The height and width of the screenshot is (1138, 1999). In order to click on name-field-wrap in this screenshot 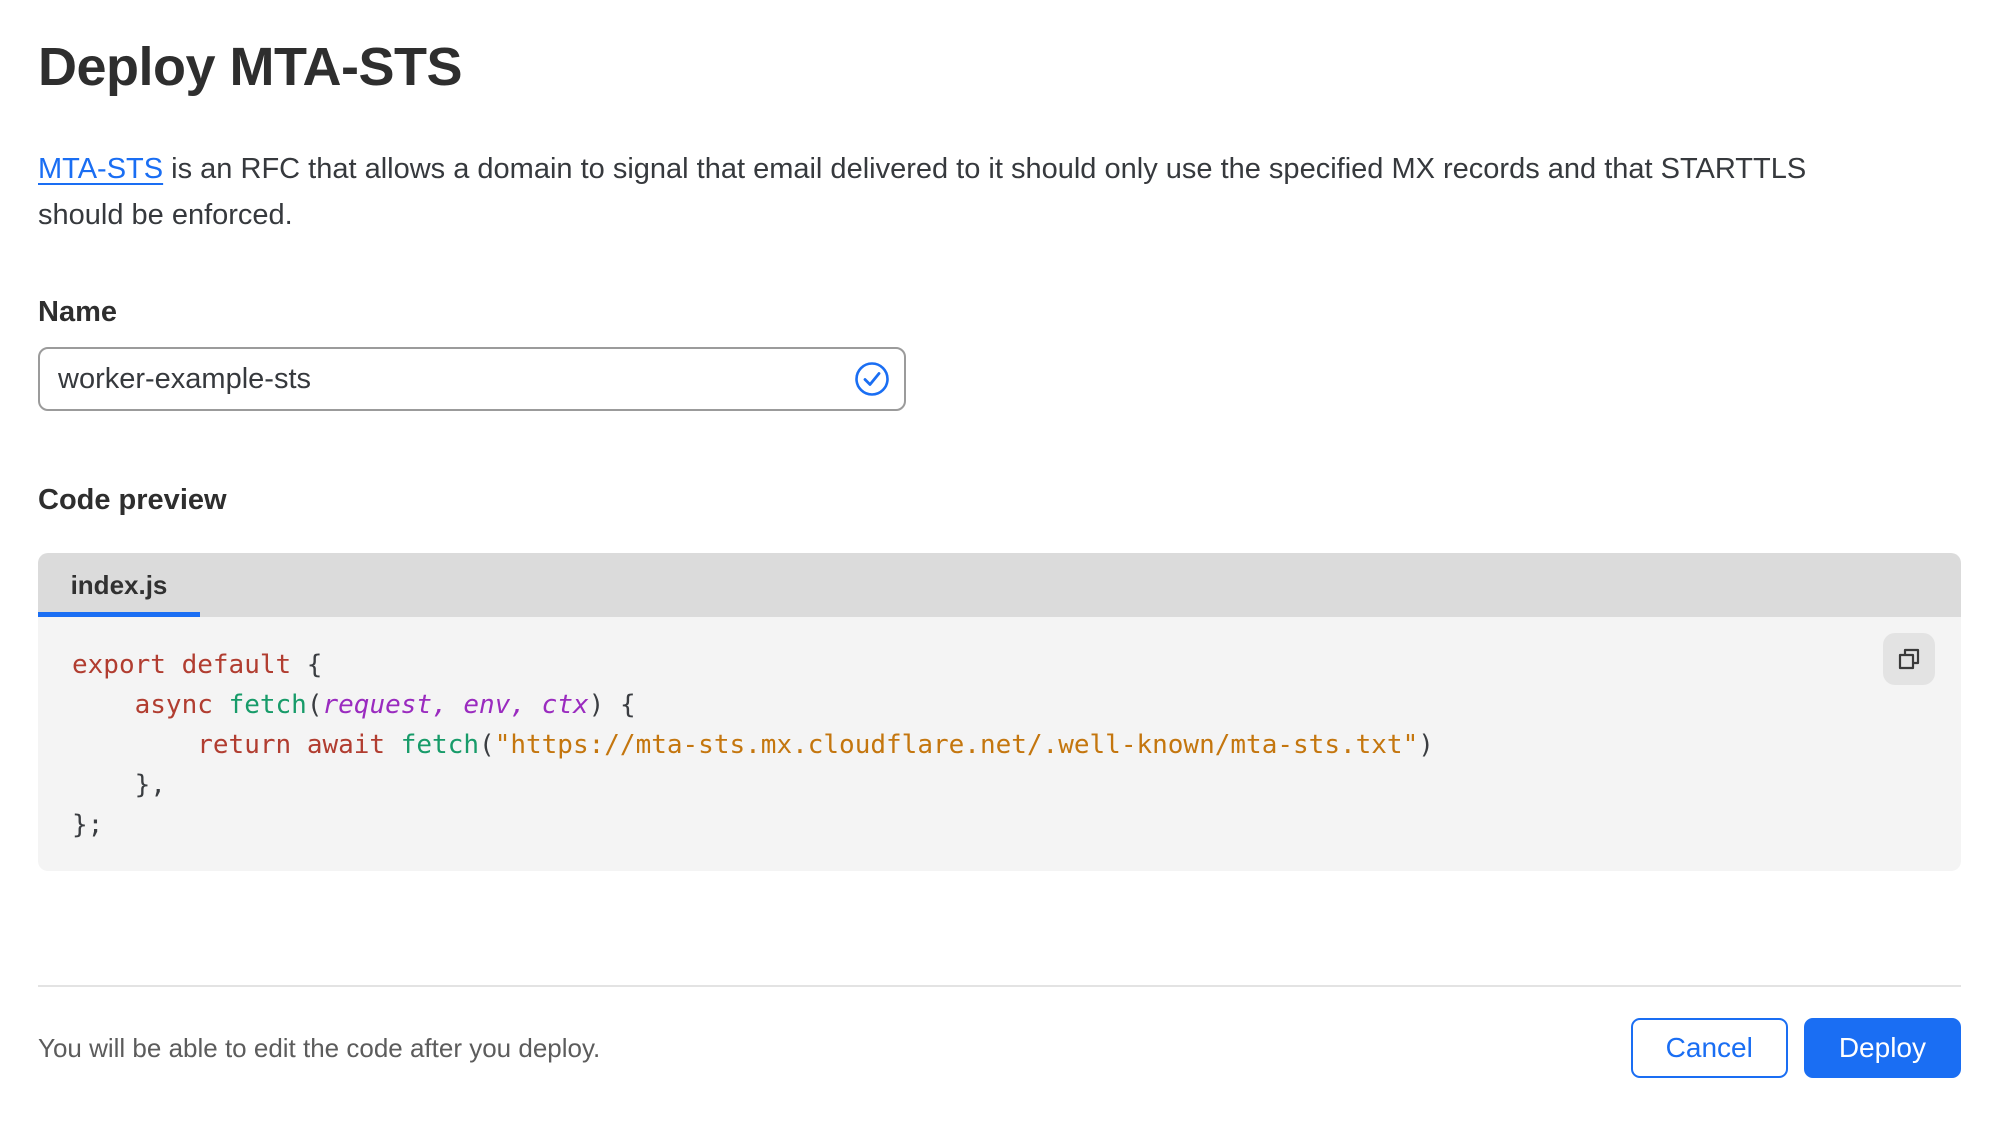, I will do `click(472, 379)`.